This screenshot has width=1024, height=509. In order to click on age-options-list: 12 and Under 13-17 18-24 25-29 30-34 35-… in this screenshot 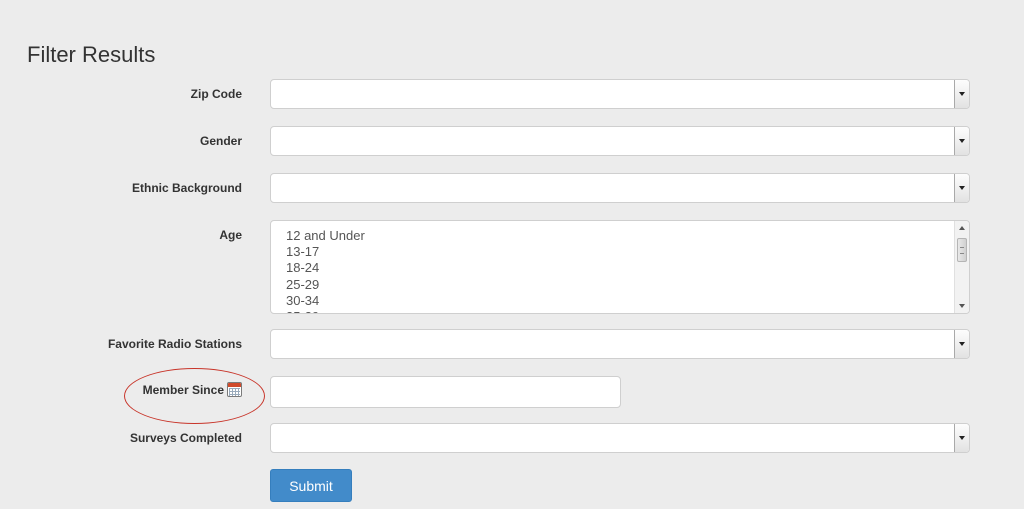, I will do `click(325, 270)`.